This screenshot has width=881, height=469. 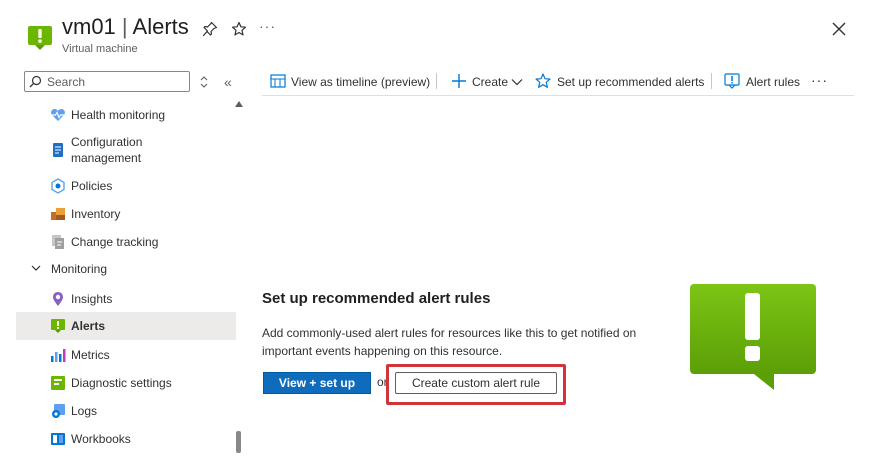 I want to click on view-as-timeline-label: View as timeline (preview), so click(x=361, y=82).